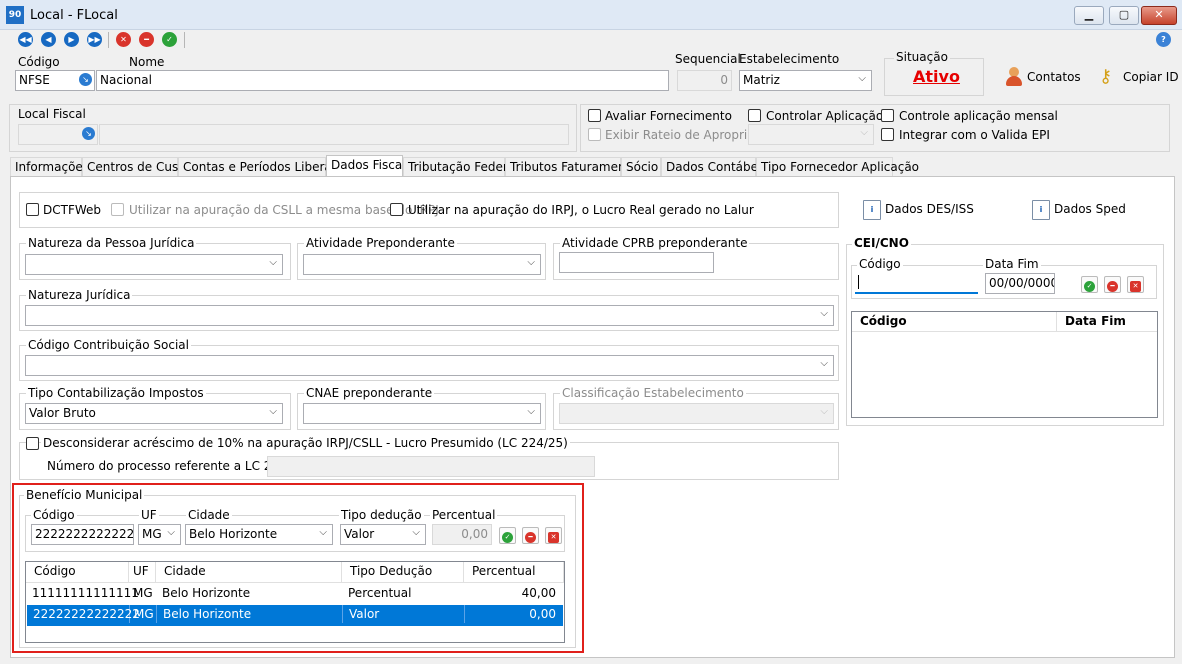 The image size is (1182, 664). Describe the element at coordinates (1054, 77) in the screenshot. I see `contatos-button: Contatos` at that location.